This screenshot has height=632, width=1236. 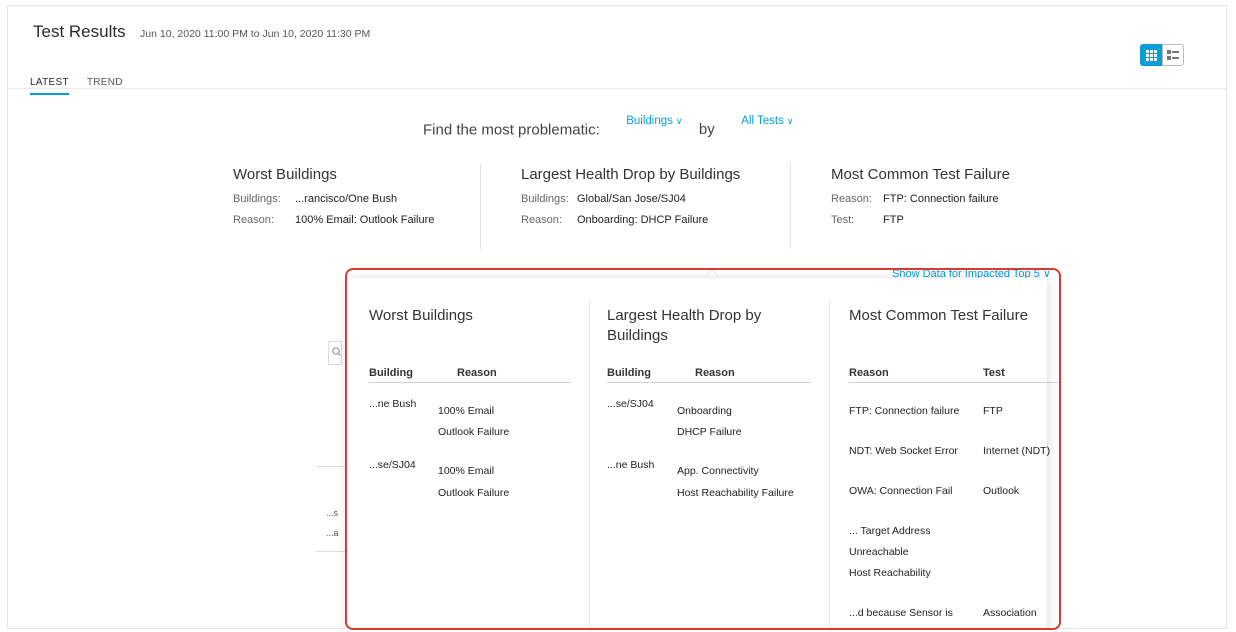 I want to click on card-row-value: FTP, so click(x=893, y=220).